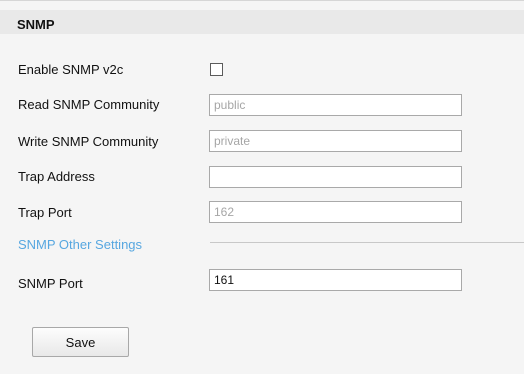  Describe the element at coordinates (367, 242) in the screenshot. I see `section-divider` at that location.